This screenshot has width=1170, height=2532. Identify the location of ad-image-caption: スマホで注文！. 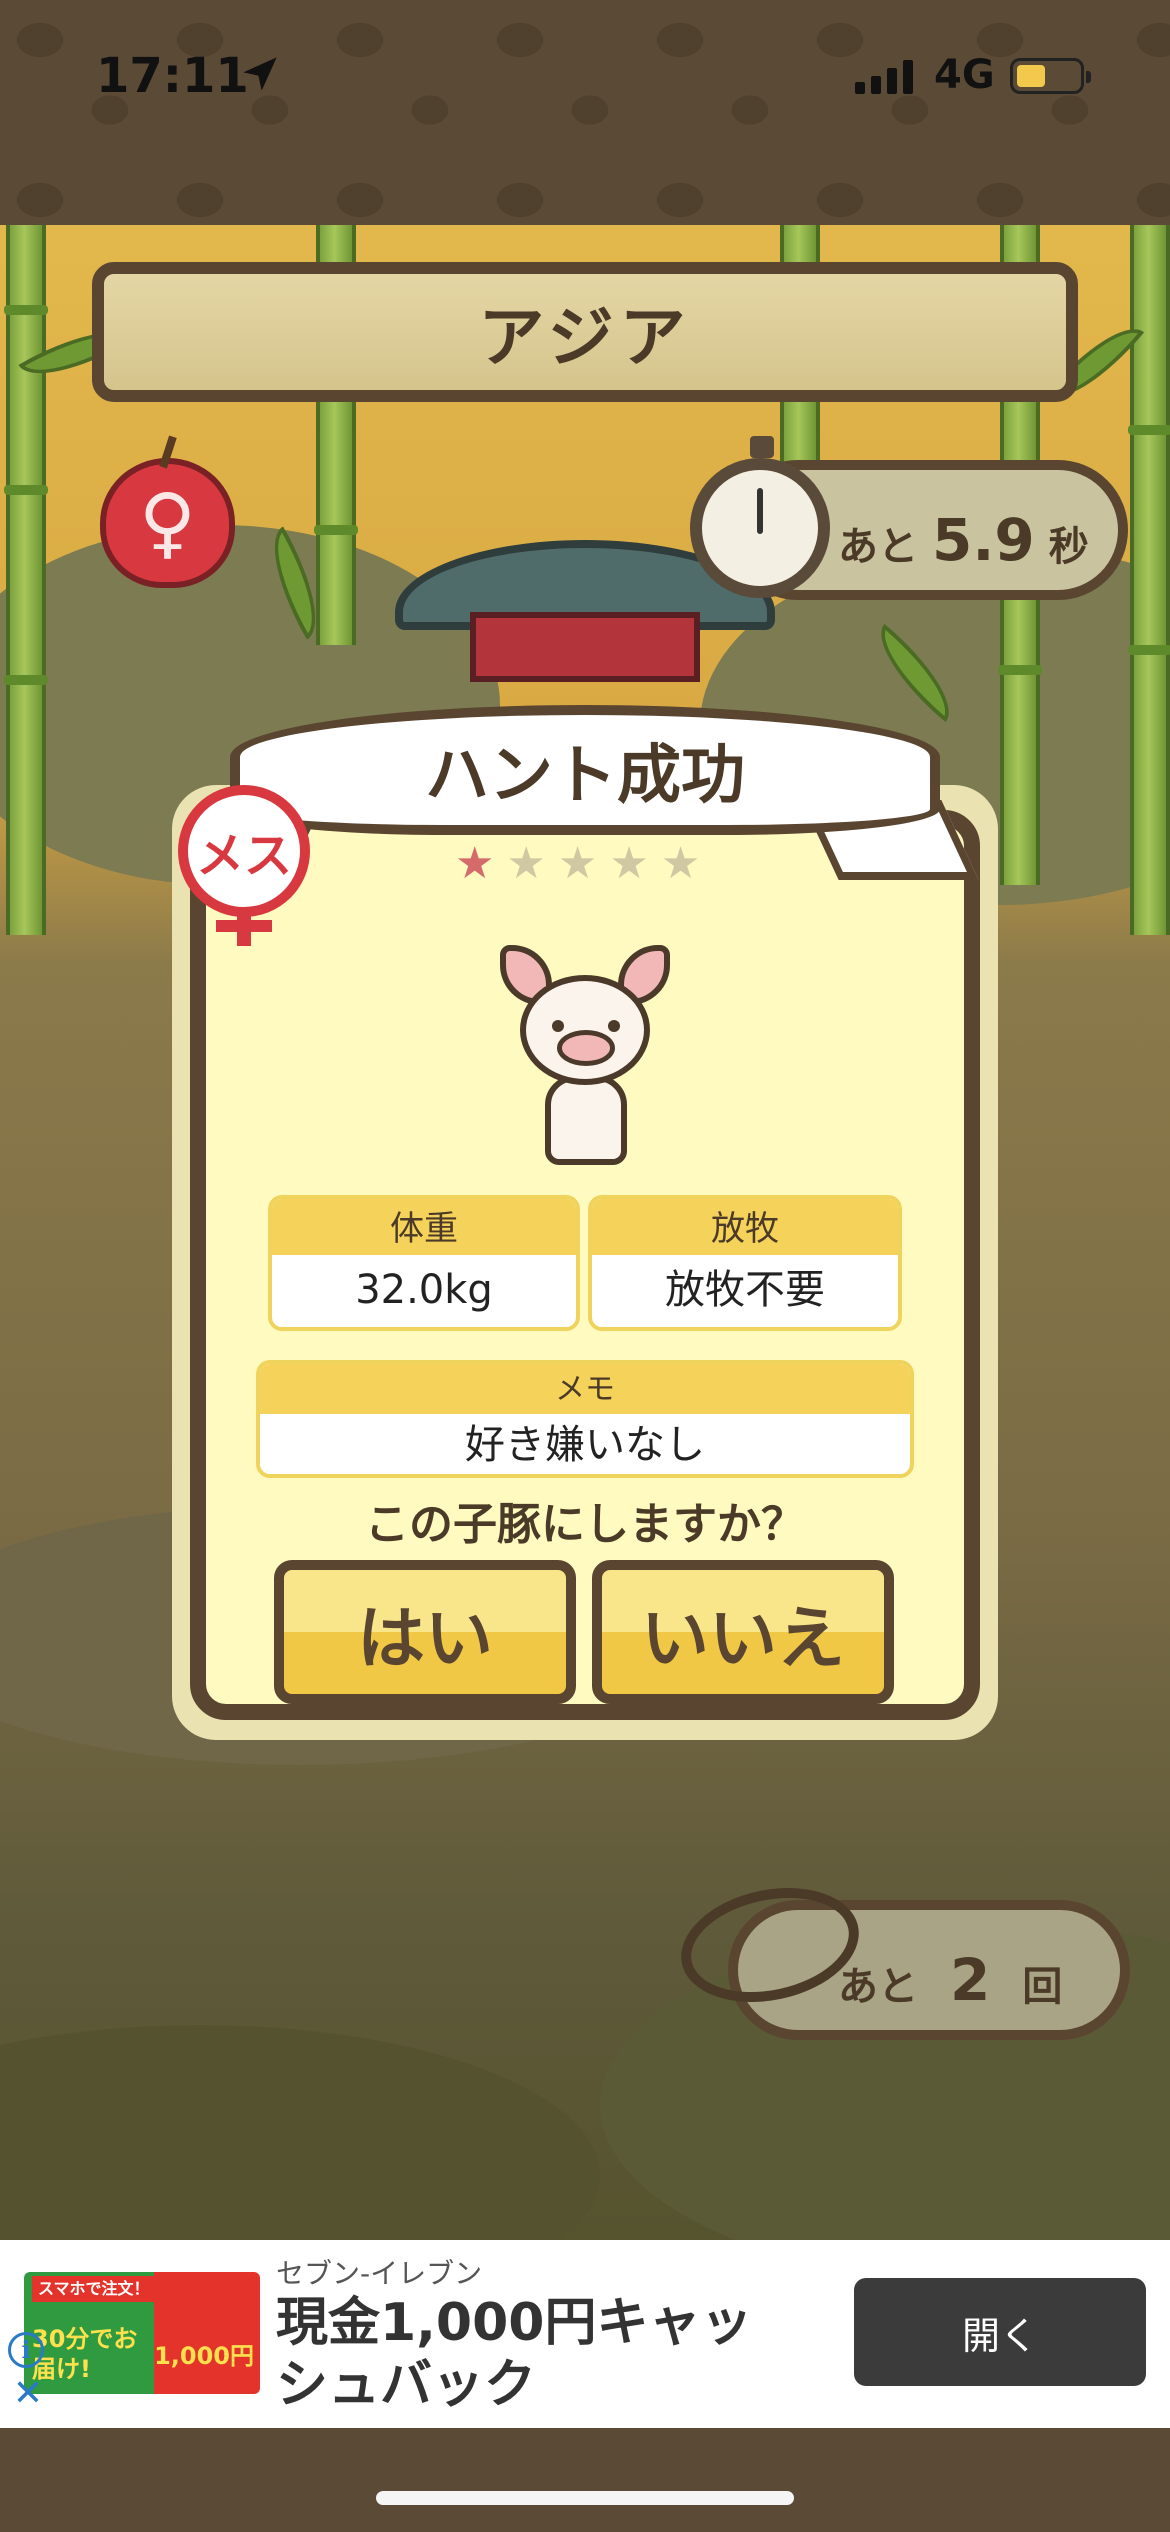
(96, 2289).